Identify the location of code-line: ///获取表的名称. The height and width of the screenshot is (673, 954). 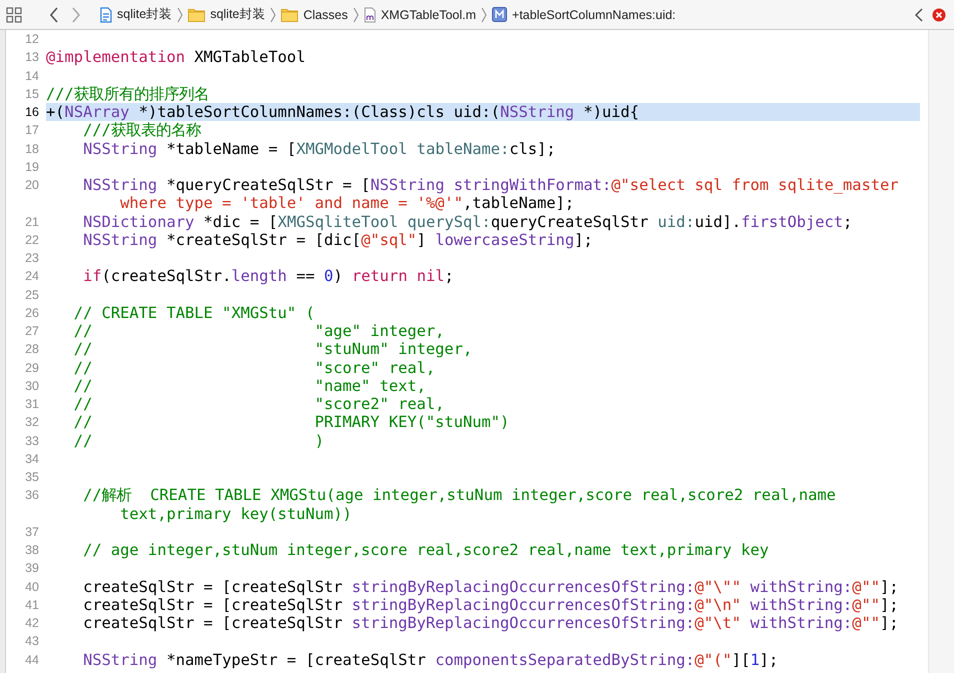
(142, 130).